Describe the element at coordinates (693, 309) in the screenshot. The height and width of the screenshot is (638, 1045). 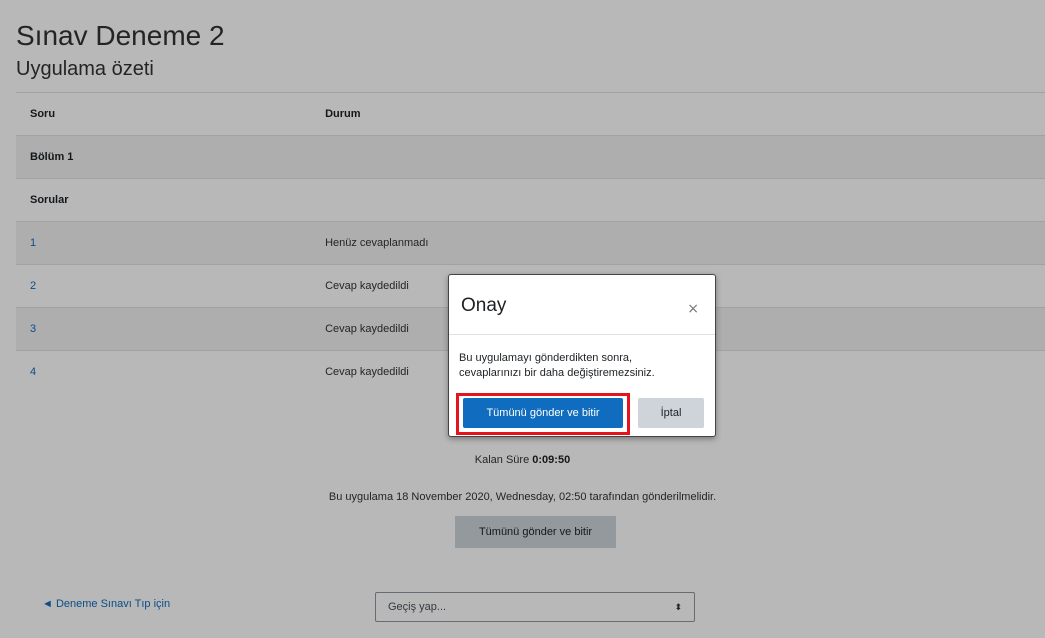
I see `close-icon: ×` at that location.